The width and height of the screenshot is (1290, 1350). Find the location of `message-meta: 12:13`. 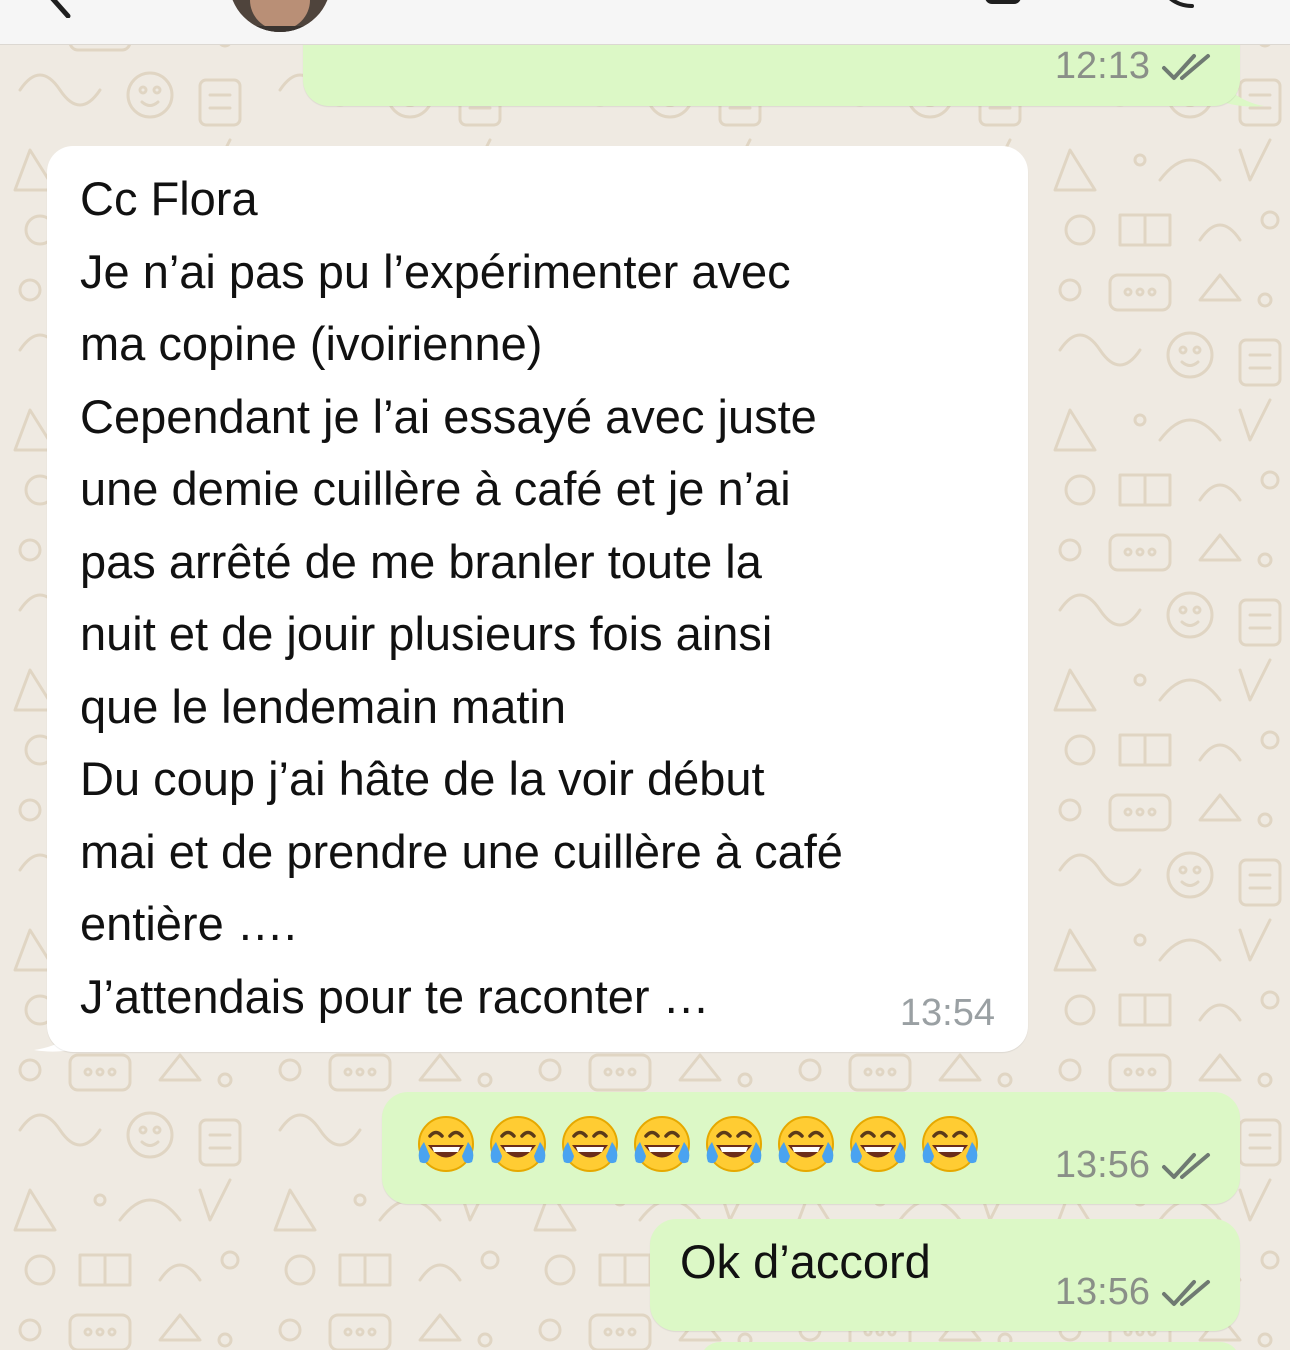

message-meta: 12:13 is located at coordinates (1134, 66).